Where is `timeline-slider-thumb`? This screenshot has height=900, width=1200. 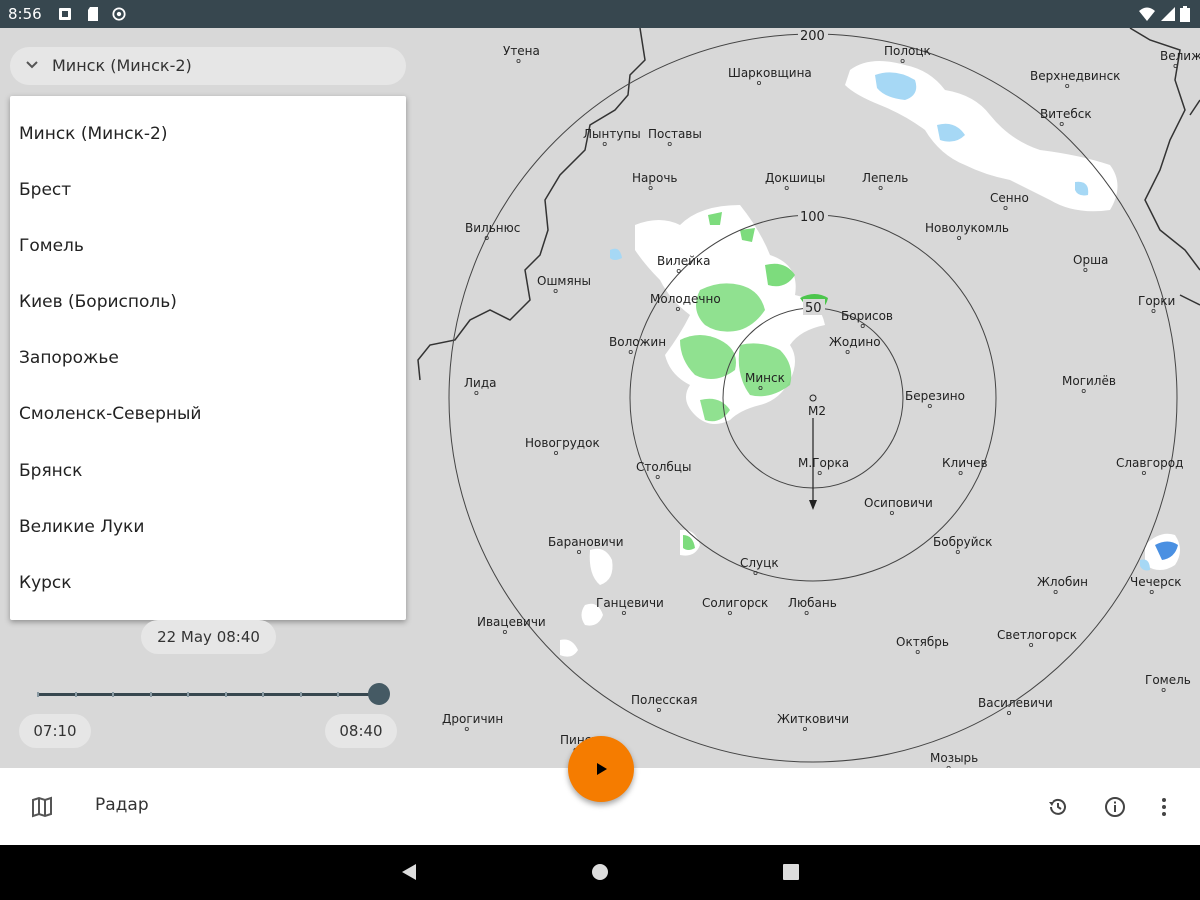
timeline-slider-thumb is located at coordinates (379, 694).